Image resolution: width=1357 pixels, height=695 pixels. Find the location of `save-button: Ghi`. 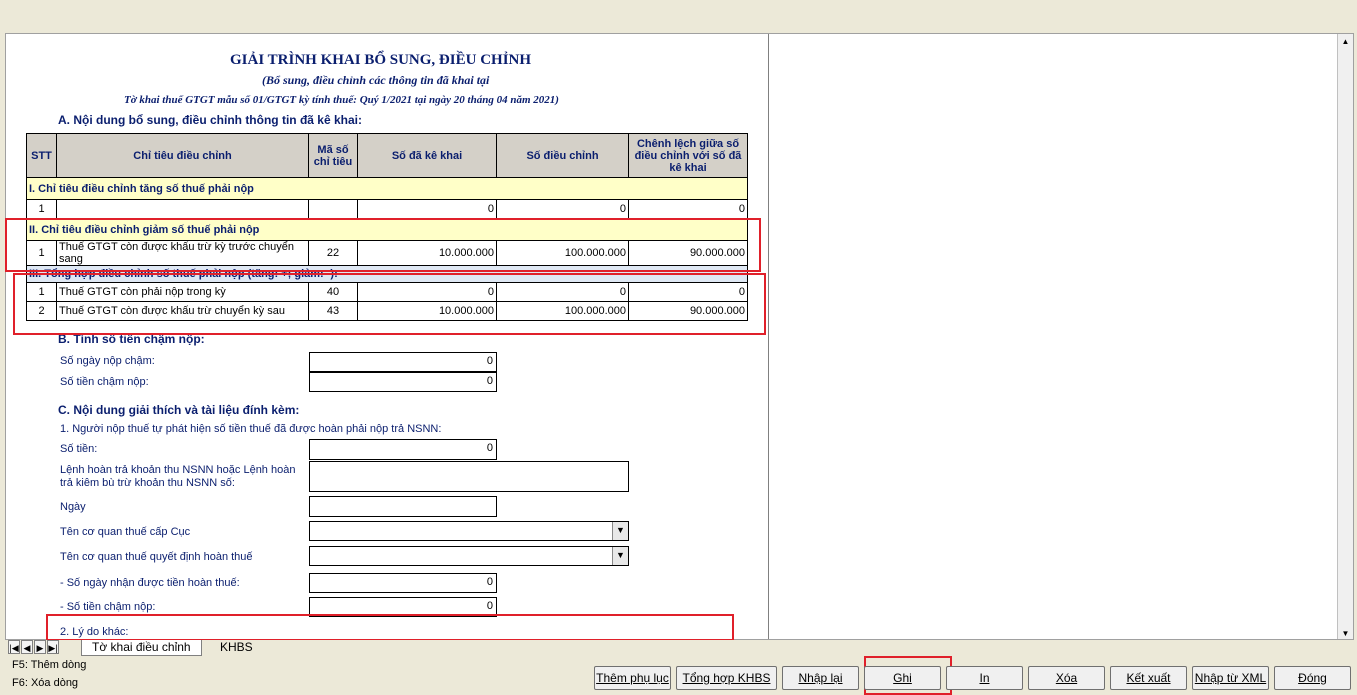

save-button: Ghi is located at coordinates (902, 678).